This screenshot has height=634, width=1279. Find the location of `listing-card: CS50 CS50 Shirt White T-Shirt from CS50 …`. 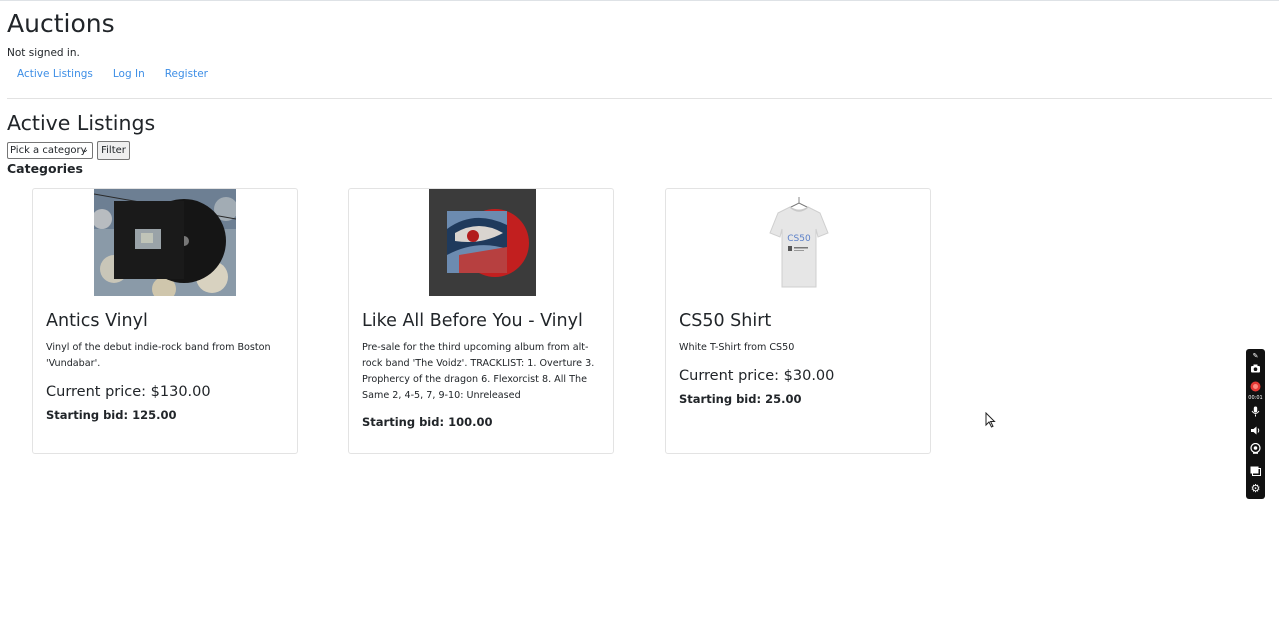

listing-card: CS50 CS50 Shirt White T-Shirt from CS50 … is located at coordinates (798, 321).